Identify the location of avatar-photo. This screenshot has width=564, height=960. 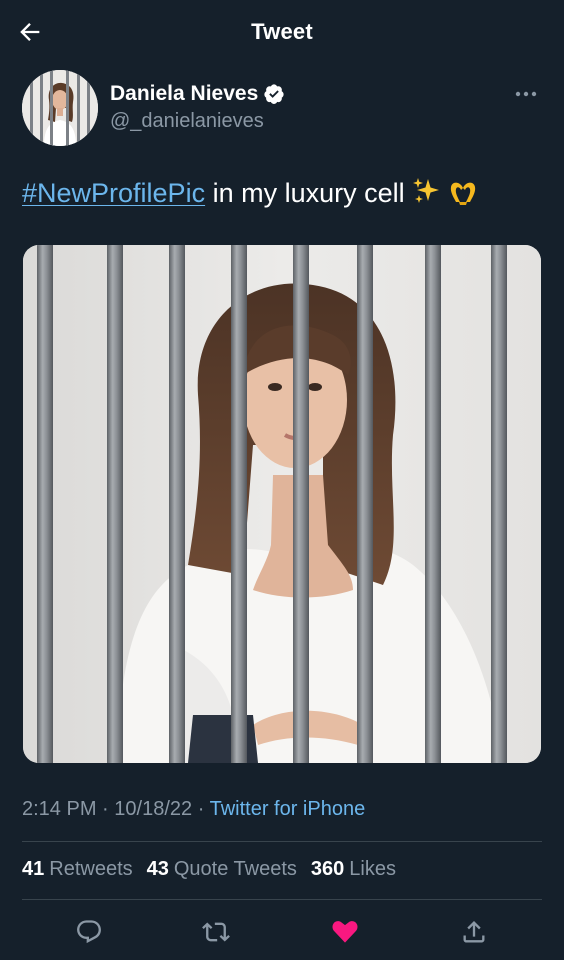
(60, 108).